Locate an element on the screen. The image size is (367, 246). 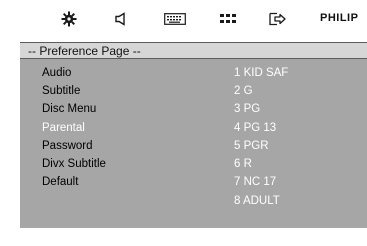
option-7-nc17: 7 NC 17 is located at coordinates (255, 182).